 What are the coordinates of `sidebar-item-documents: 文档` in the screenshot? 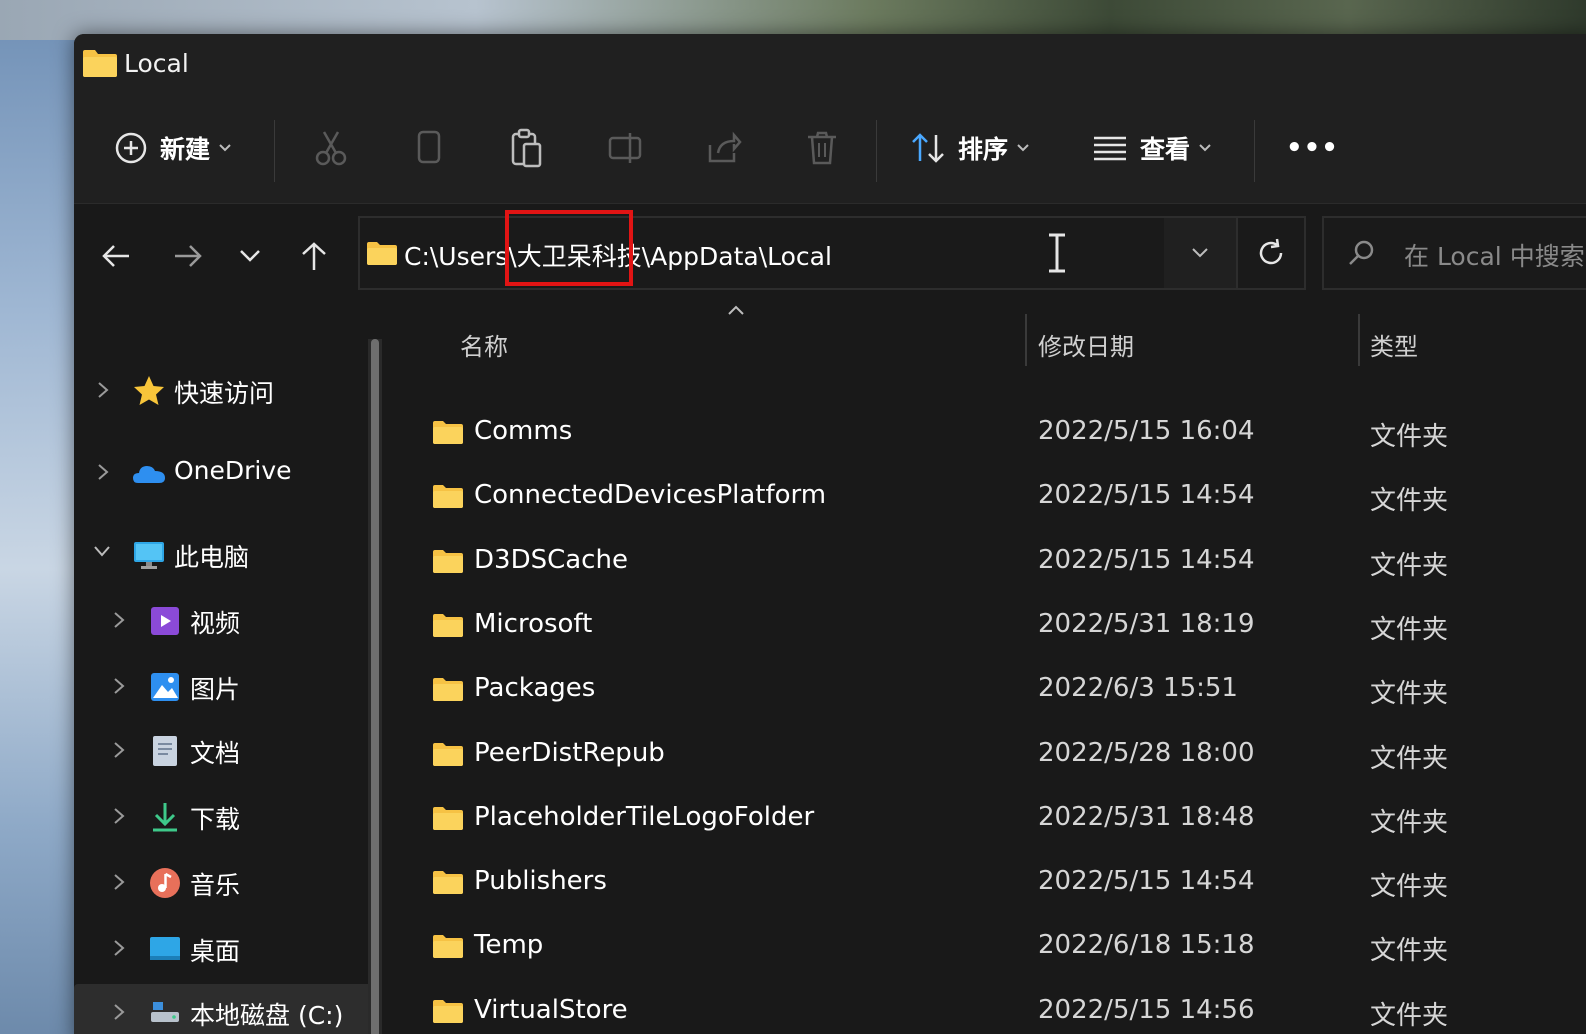 It's located at (224, 751).